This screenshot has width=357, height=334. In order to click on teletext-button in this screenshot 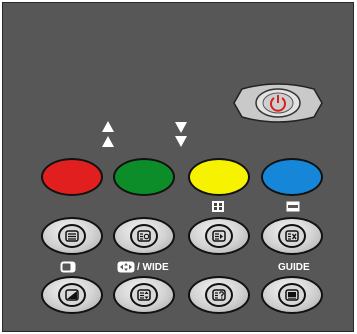, I will do `click(72, 236)`.